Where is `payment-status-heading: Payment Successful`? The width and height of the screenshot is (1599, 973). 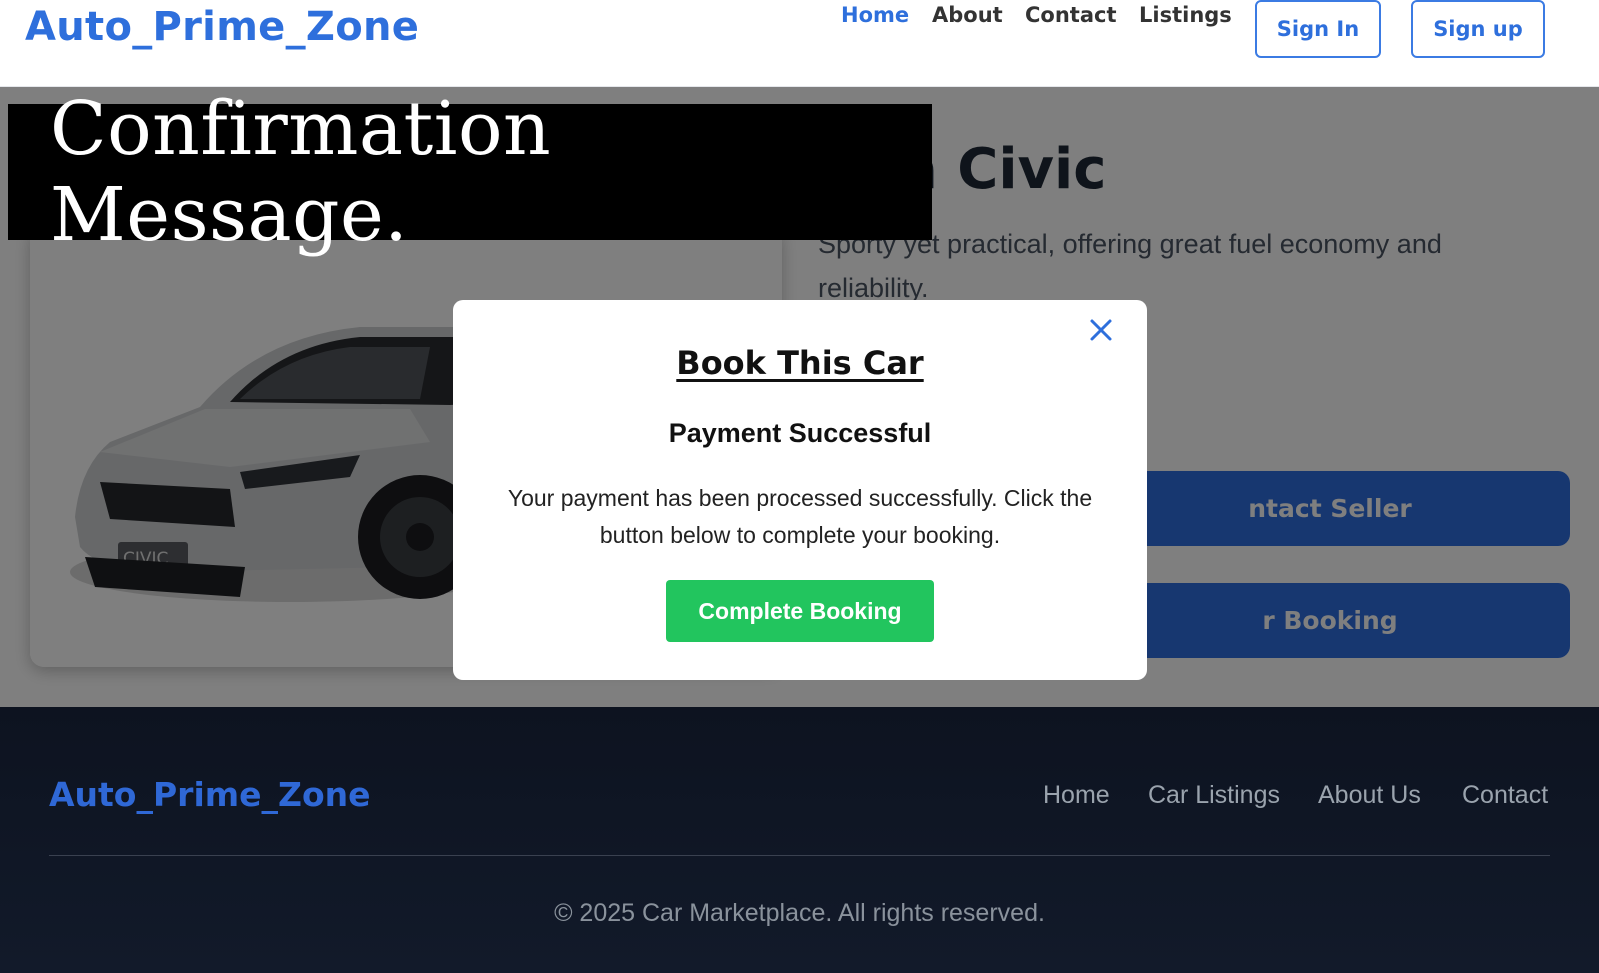 payment-status-heading: Payment Successful is located at coordinates (800, 433).